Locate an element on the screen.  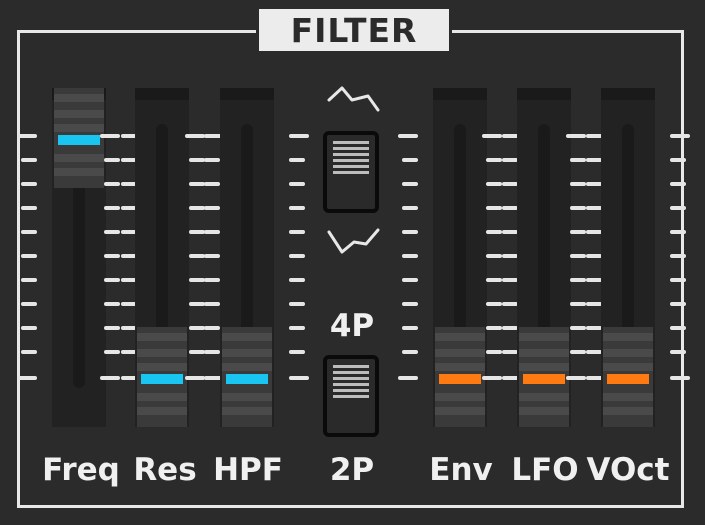
filter-mode-switch is located at coordinates (351, 172).